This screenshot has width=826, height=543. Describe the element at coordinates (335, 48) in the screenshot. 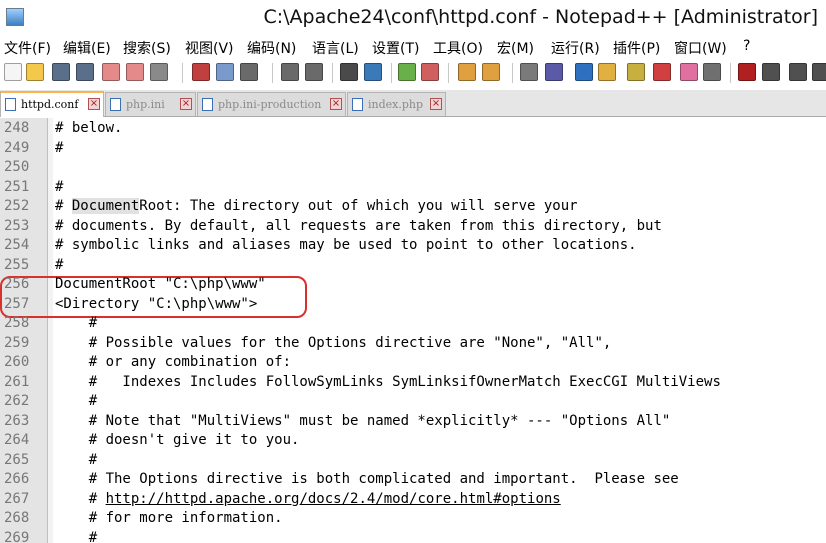

I see `menu-item: 语言(L)` at that location.